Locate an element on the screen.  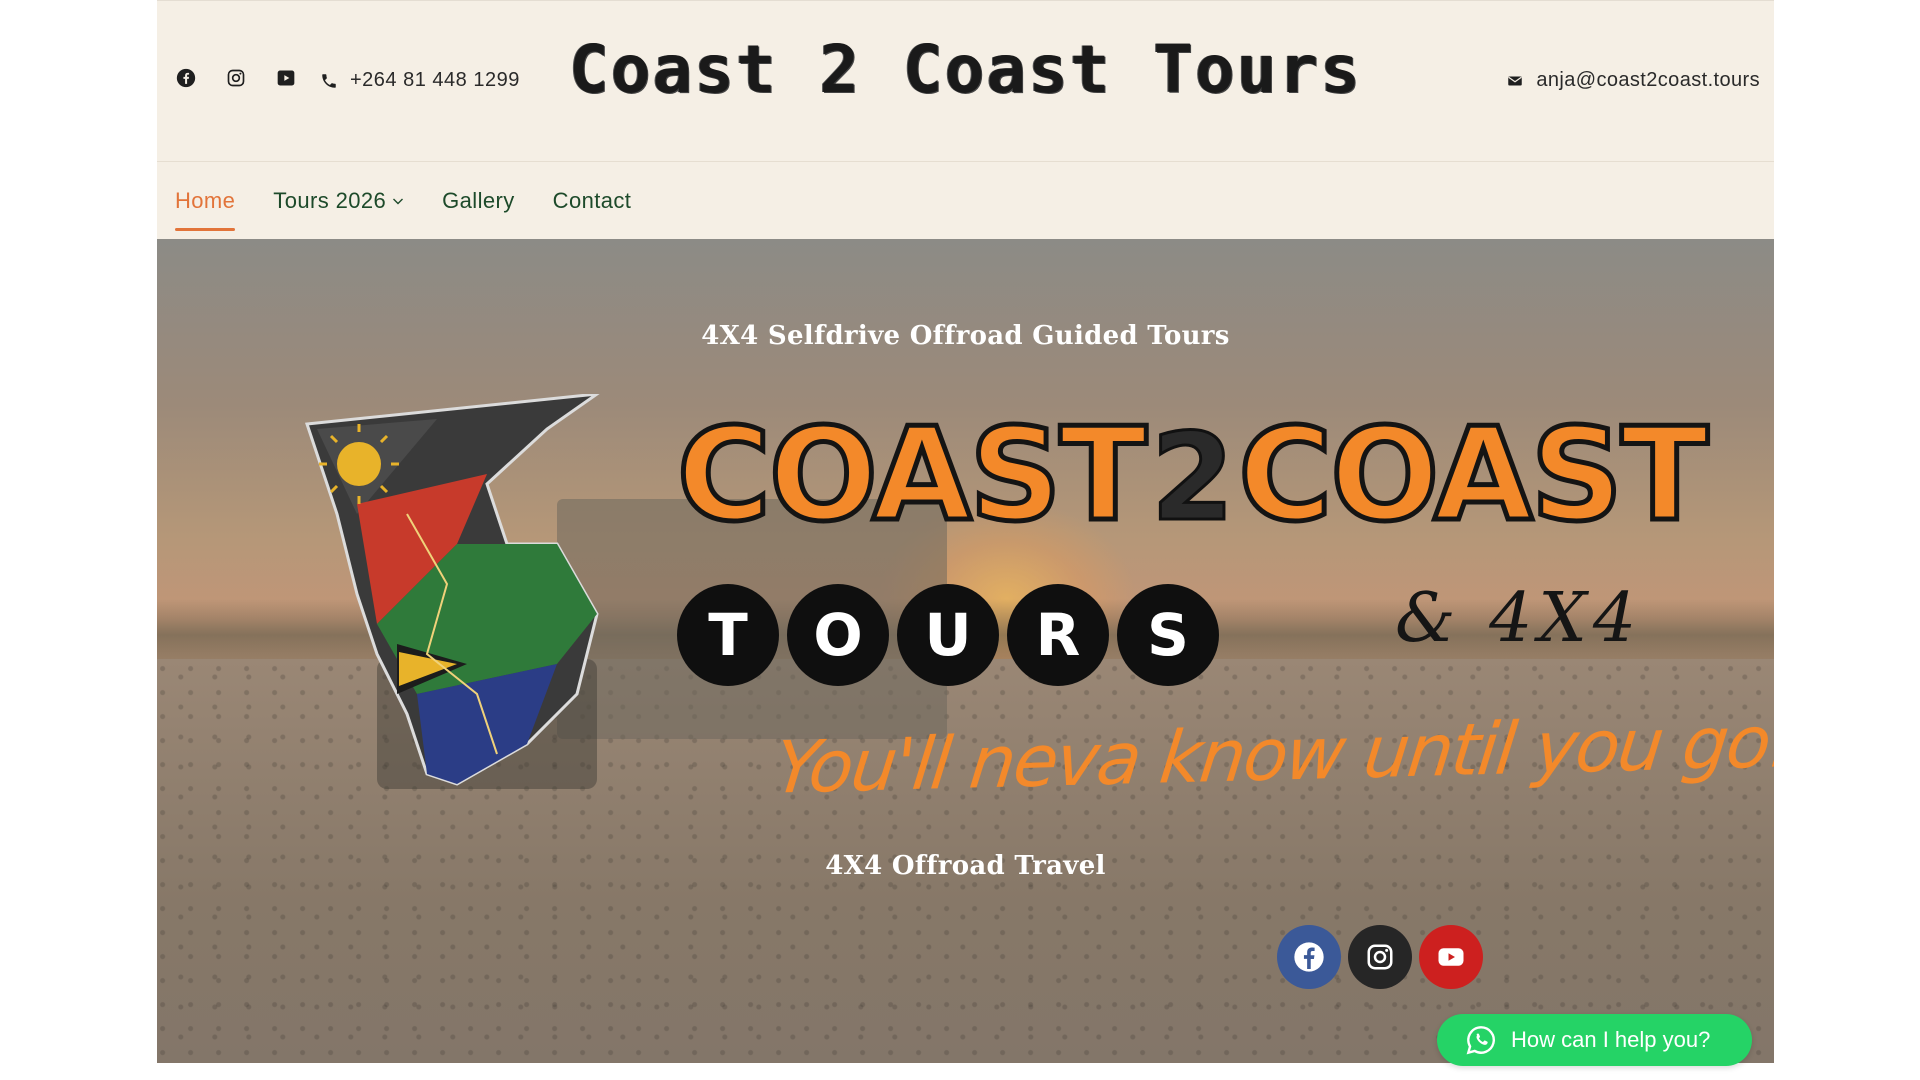
whatsapp-chat-label: How can I help you? is located at coordinates (1611, 1039).